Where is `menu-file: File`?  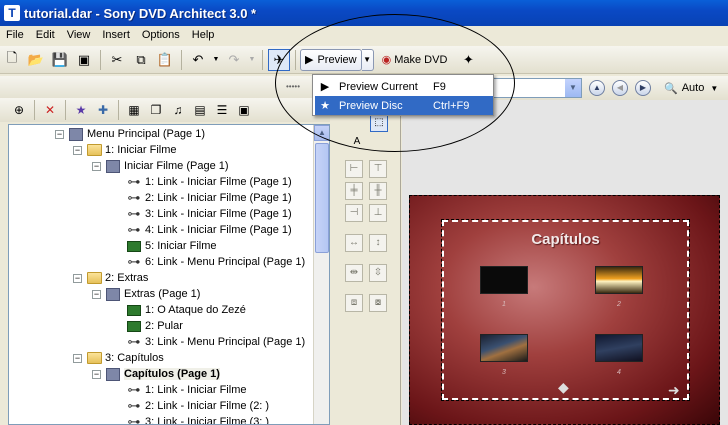 menu-file: File is located at coordinates (15, 35).